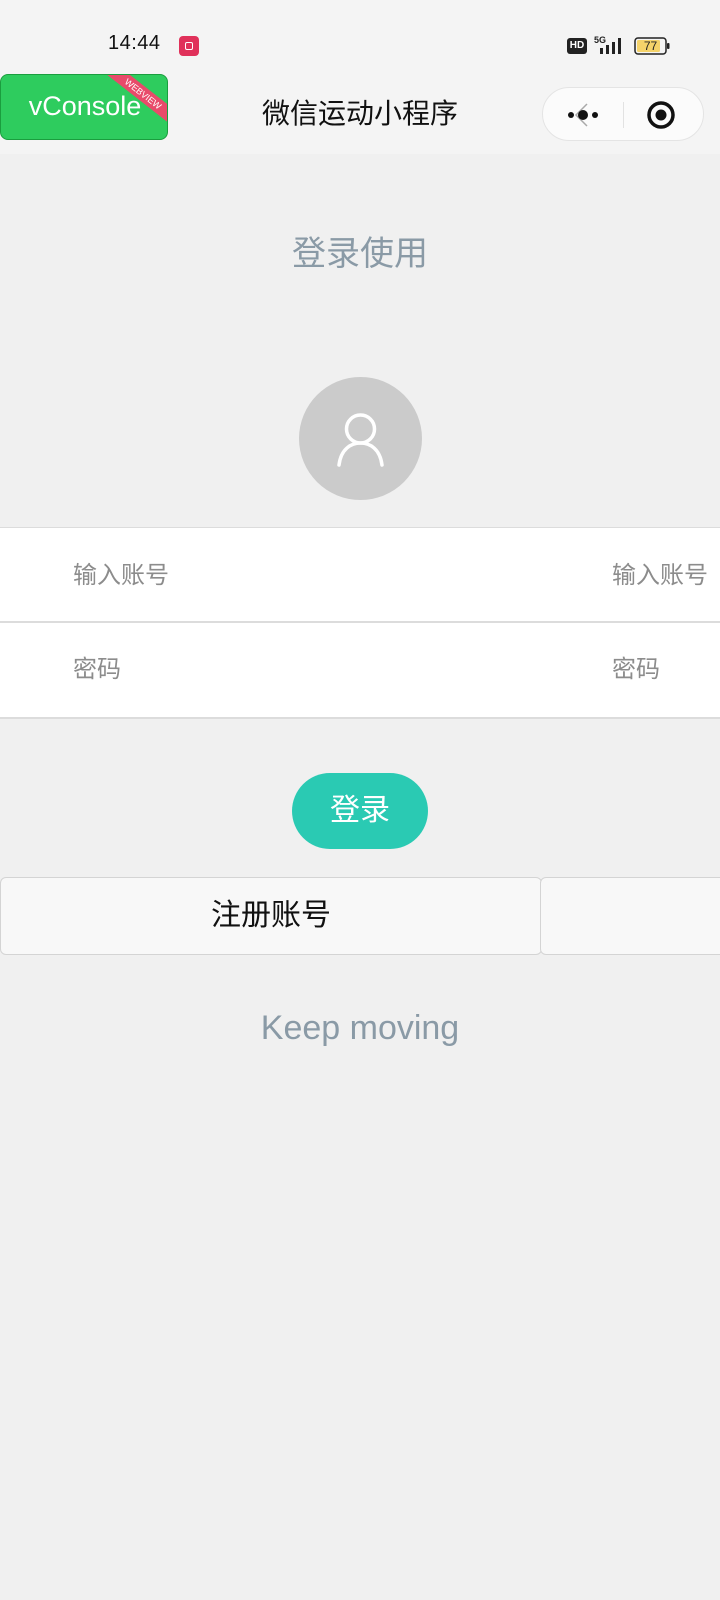 This screenshot has height=1600, width=720. I want to click on register-button: 注册账号, so click(271, 916).